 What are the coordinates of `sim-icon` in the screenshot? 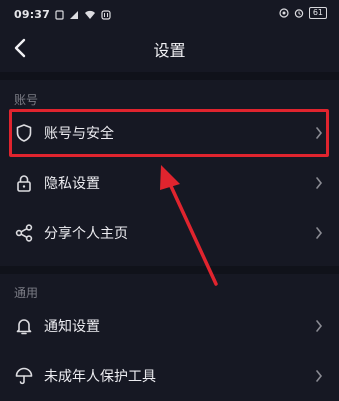 It's located at (59, 14).